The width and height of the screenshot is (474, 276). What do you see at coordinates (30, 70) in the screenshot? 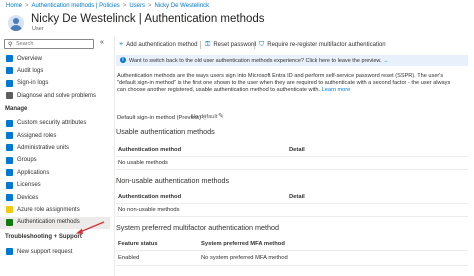
I see `sidebar-item-label: Audit logs` at bounding box center [30, 70].